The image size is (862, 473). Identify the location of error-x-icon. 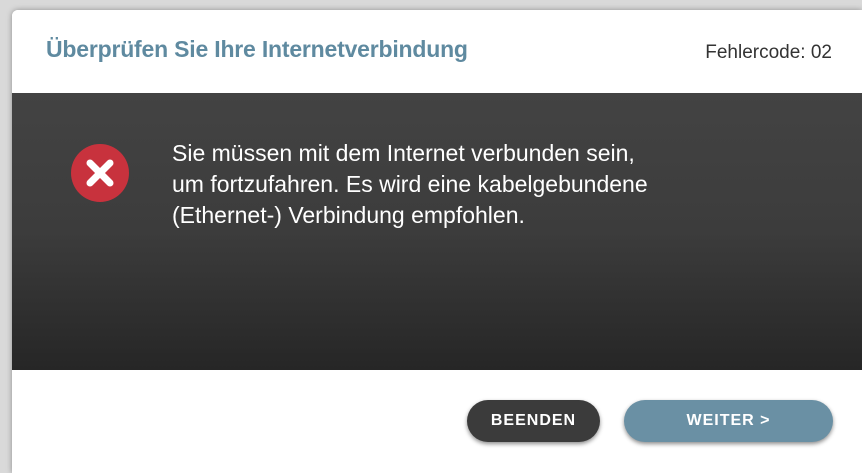
(100, 173).